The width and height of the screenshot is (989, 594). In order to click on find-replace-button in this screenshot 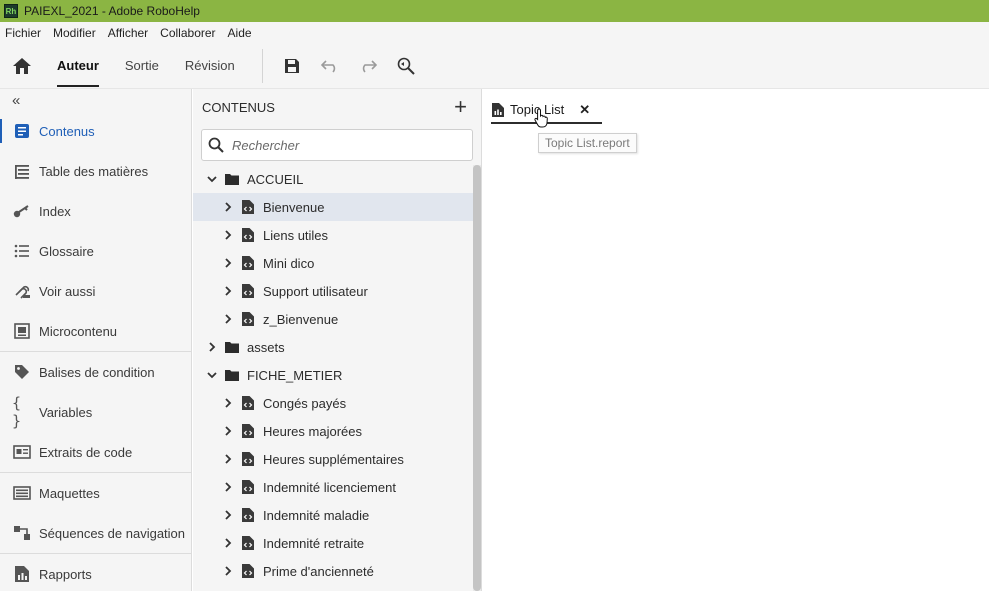, I will do `click(406, 66)`.